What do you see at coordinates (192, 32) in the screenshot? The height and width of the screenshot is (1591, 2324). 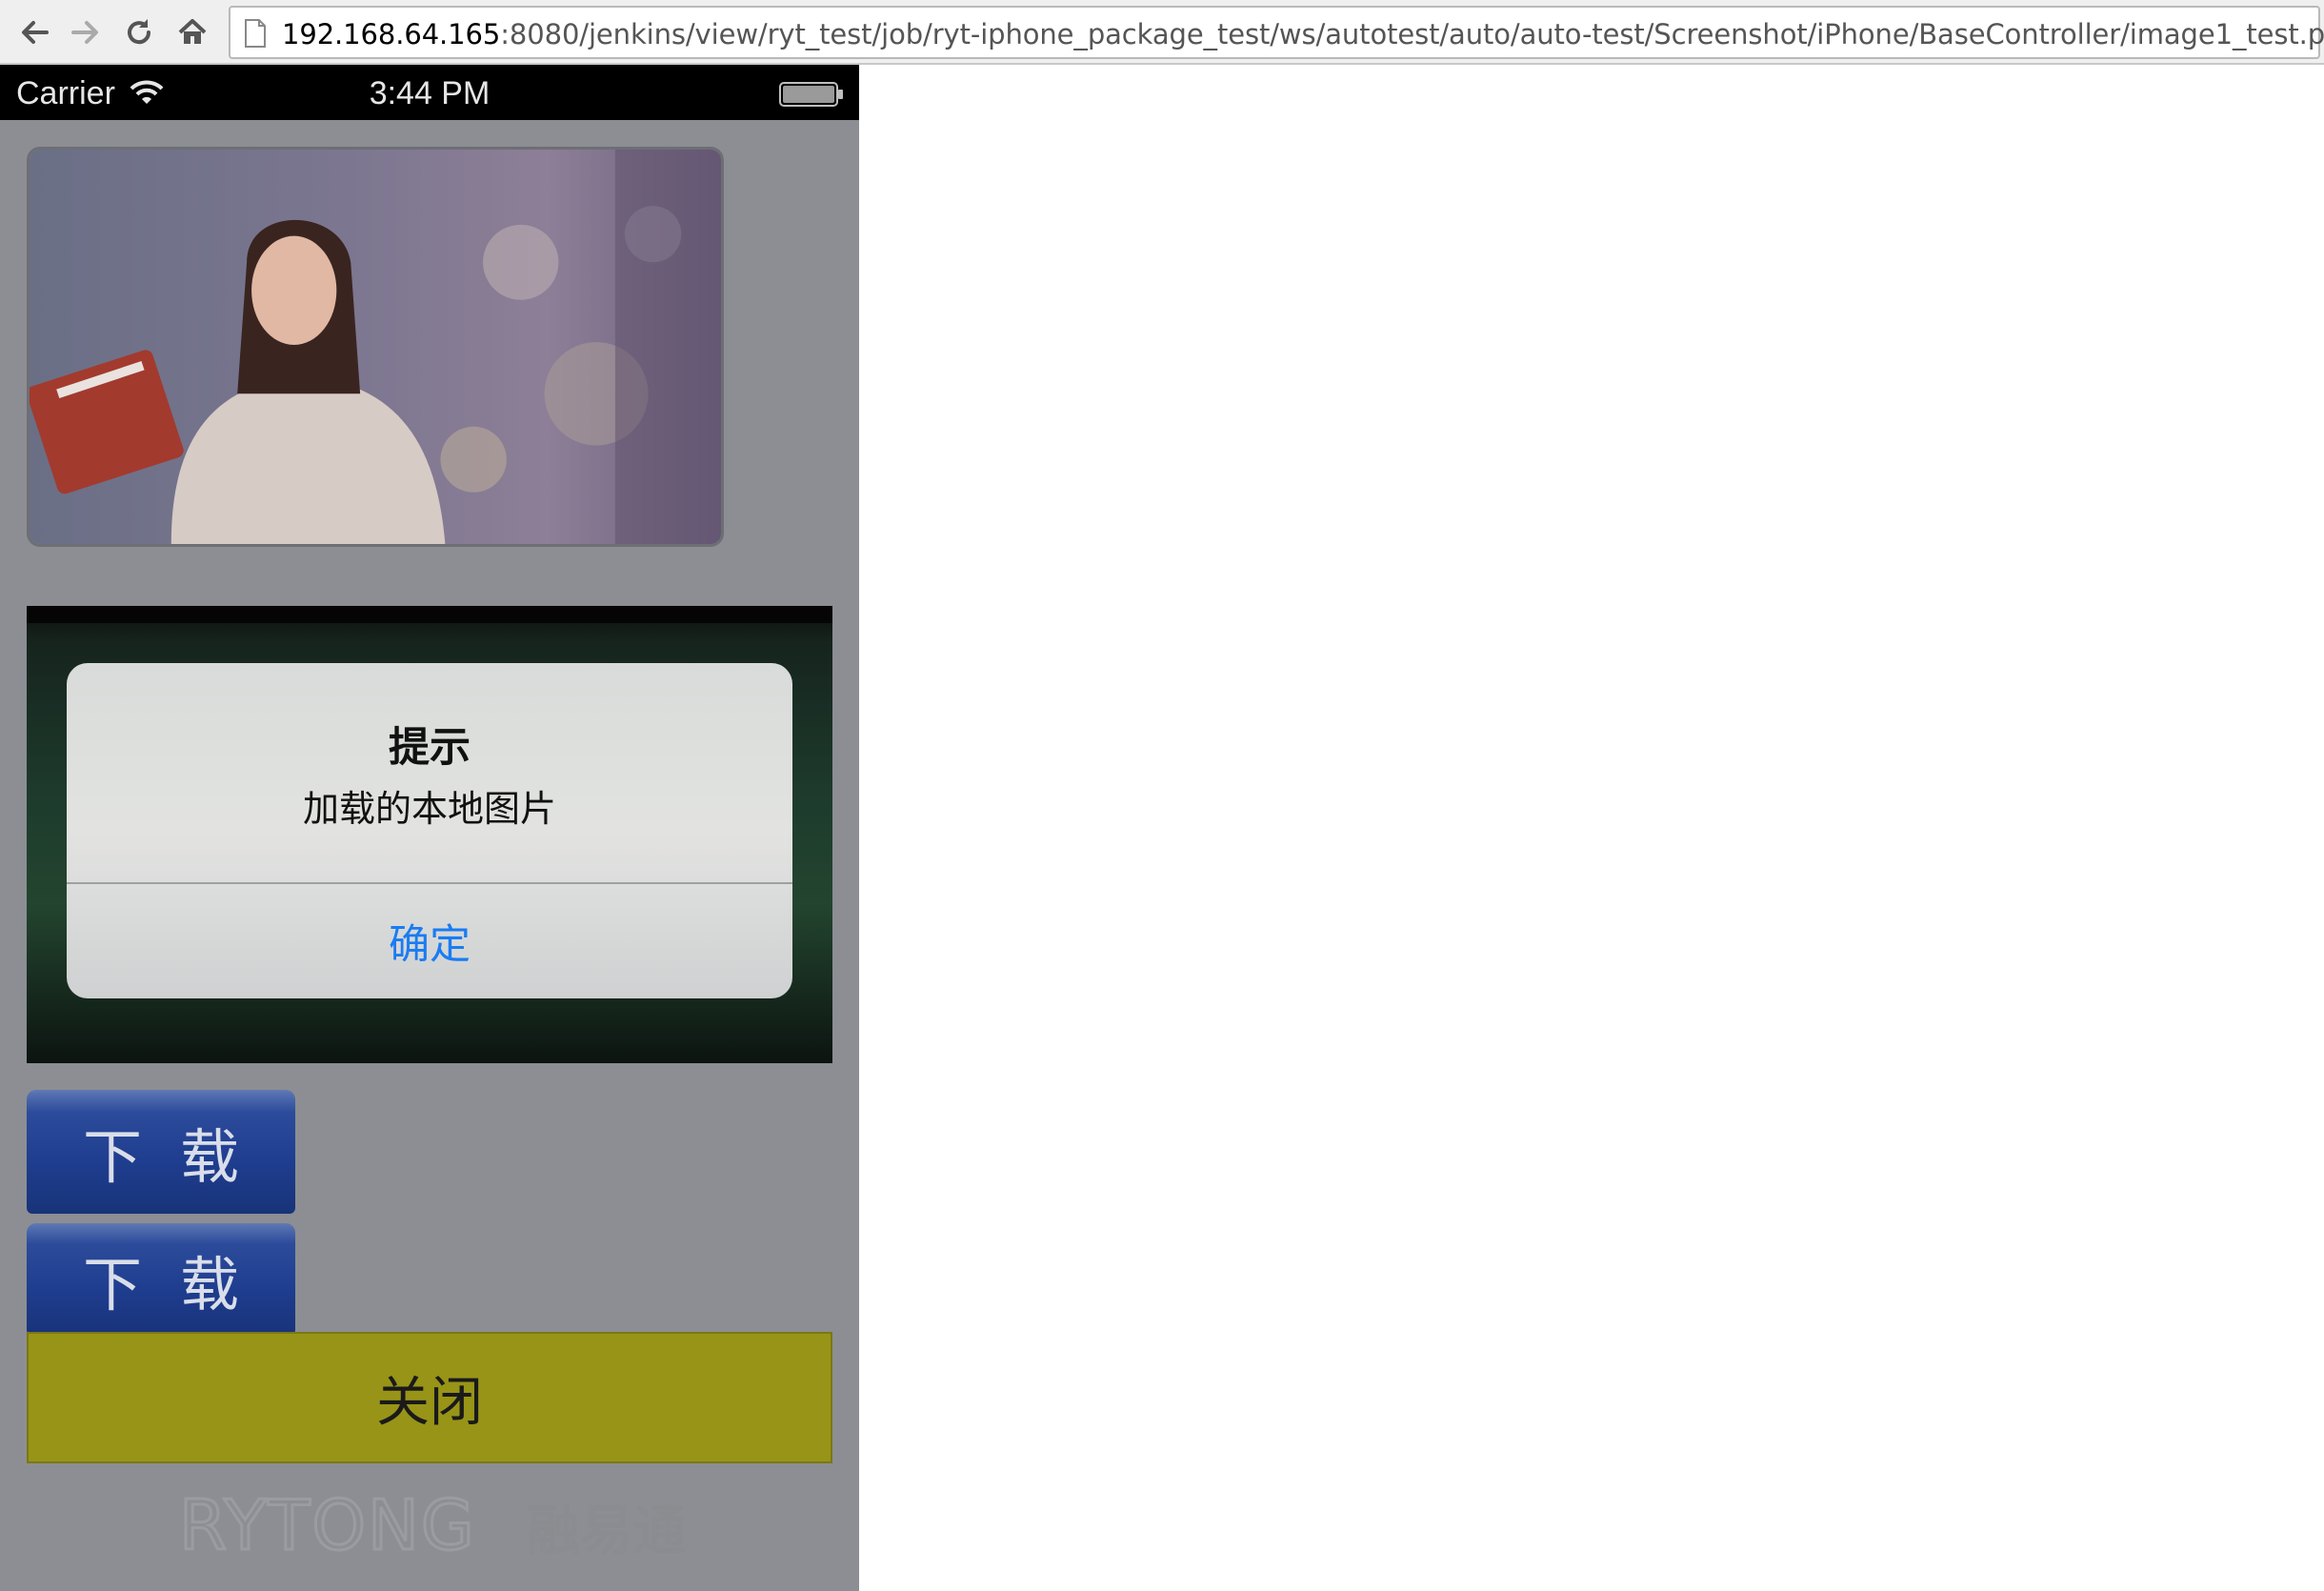 I see `home-icon` at bounding box center [192, 32].